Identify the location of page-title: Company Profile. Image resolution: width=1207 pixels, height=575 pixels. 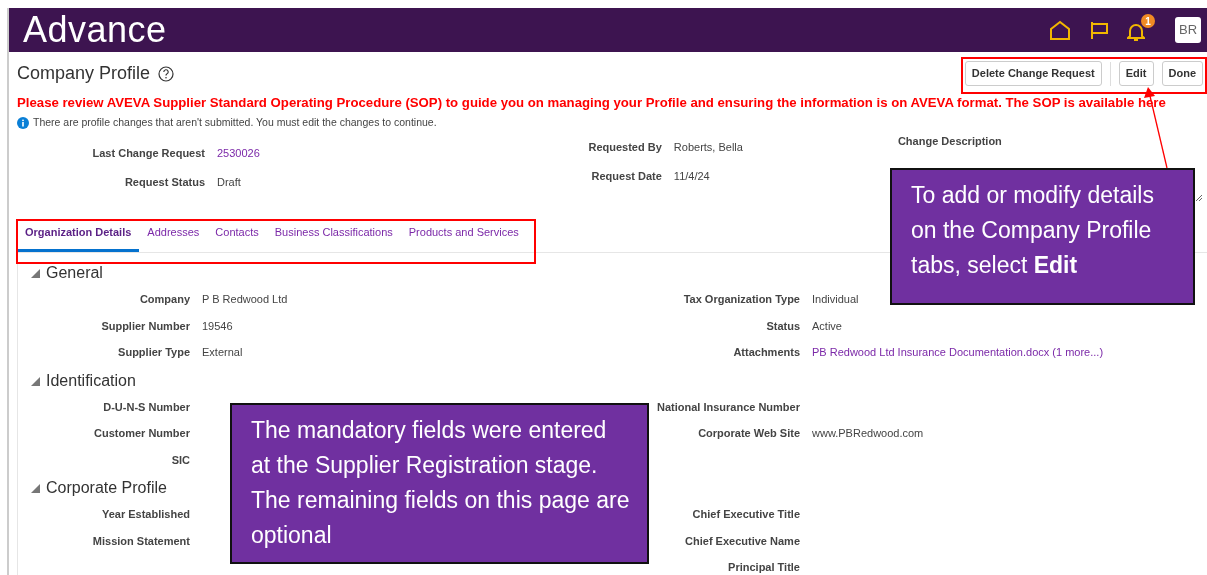
(84, 73).